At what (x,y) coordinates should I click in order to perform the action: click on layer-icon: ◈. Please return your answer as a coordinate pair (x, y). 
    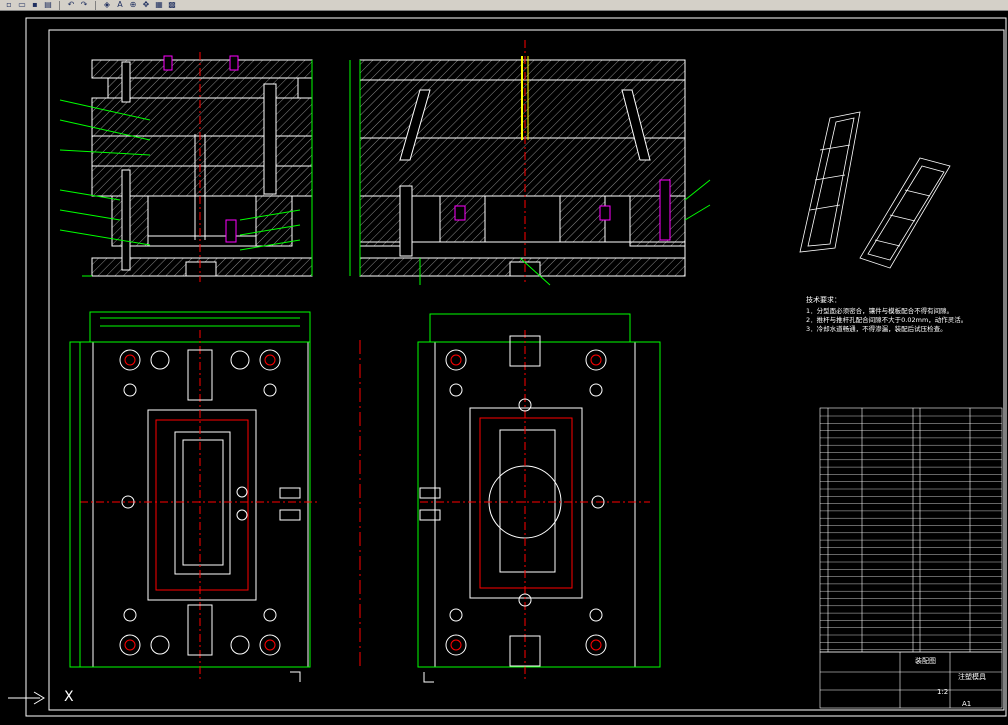
    Looking at the image, I should click on (107, 5).